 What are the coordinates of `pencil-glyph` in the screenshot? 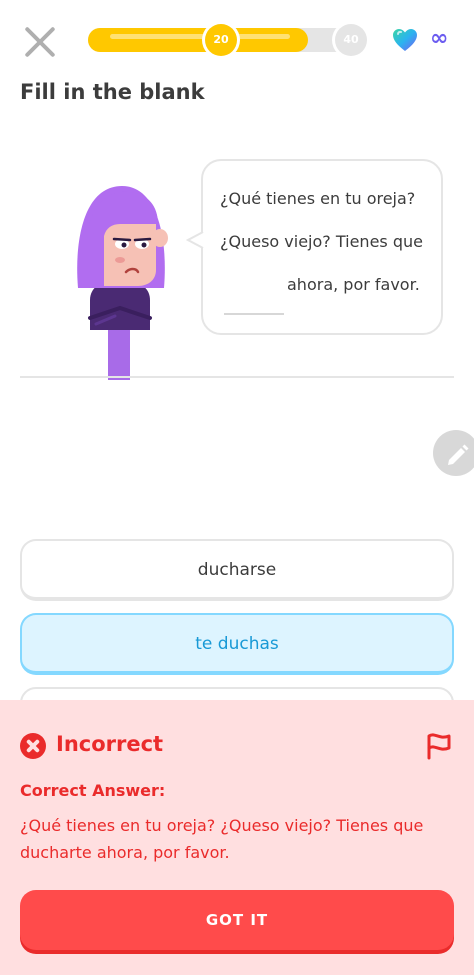 It's located at (458, 454).